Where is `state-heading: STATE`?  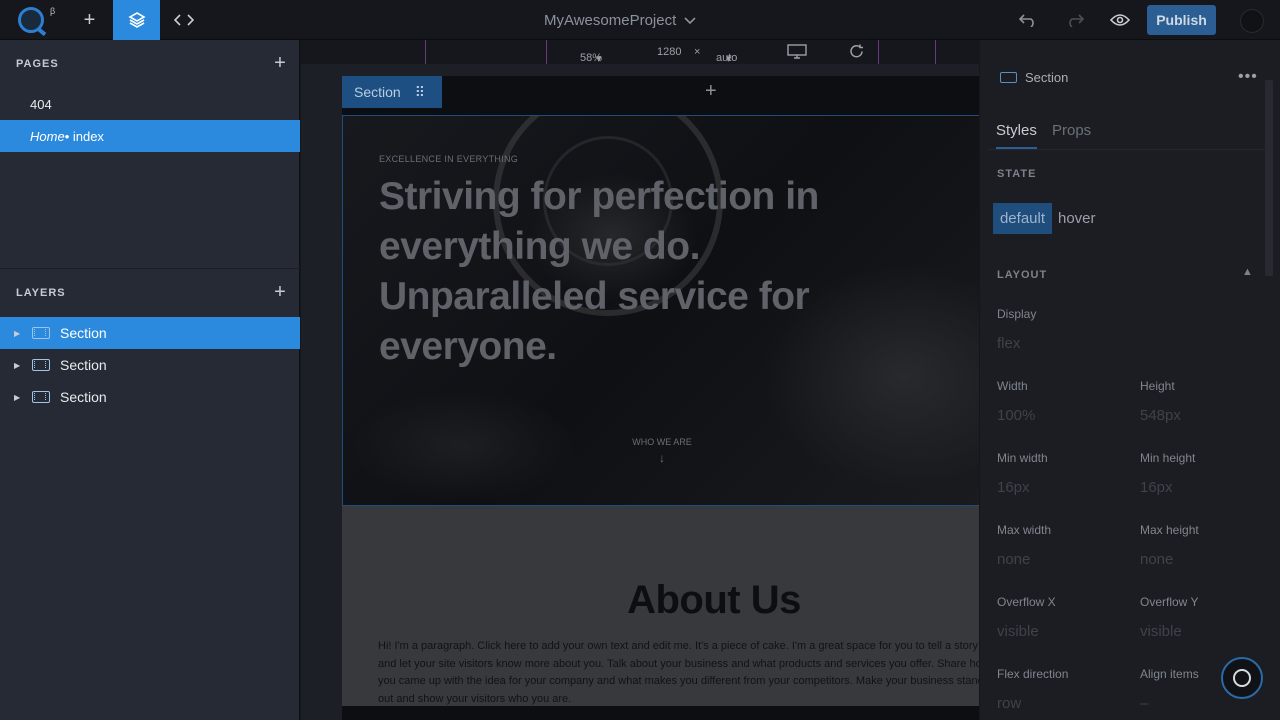 state-heading: STATE is located at coordinates (1017, 174).